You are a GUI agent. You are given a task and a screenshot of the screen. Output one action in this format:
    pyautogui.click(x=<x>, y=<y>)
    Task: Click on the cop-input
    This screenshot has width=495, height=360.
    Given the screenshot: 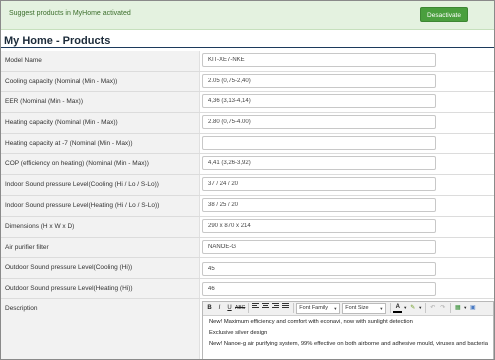 What is the action you would take?
    pyautogui.click(x=319, y=162)
    